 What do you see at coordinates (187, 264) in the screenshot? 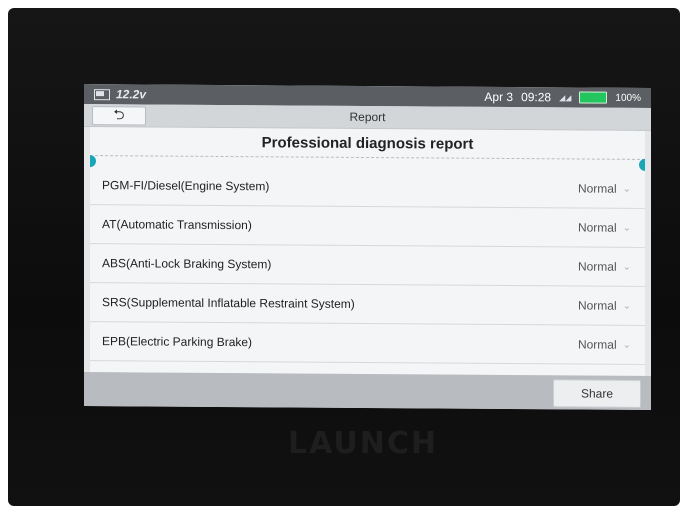
I see `system-name: ABS(Anti-Lock Braking System)` at bounding box center [187, 264].